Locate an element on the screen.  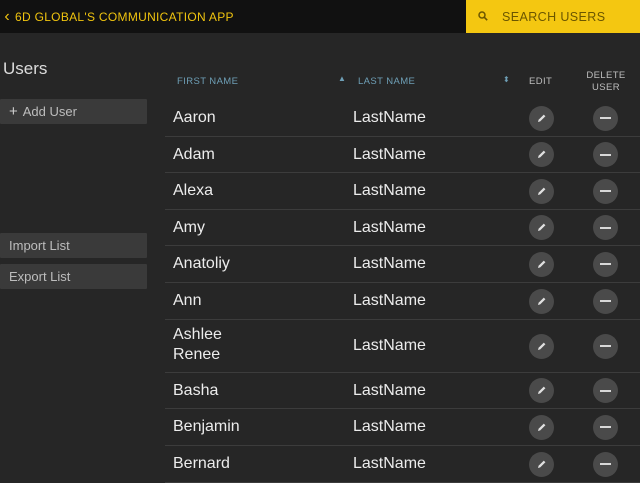
sidebar-title: Users is located at coordinates (25, 68).